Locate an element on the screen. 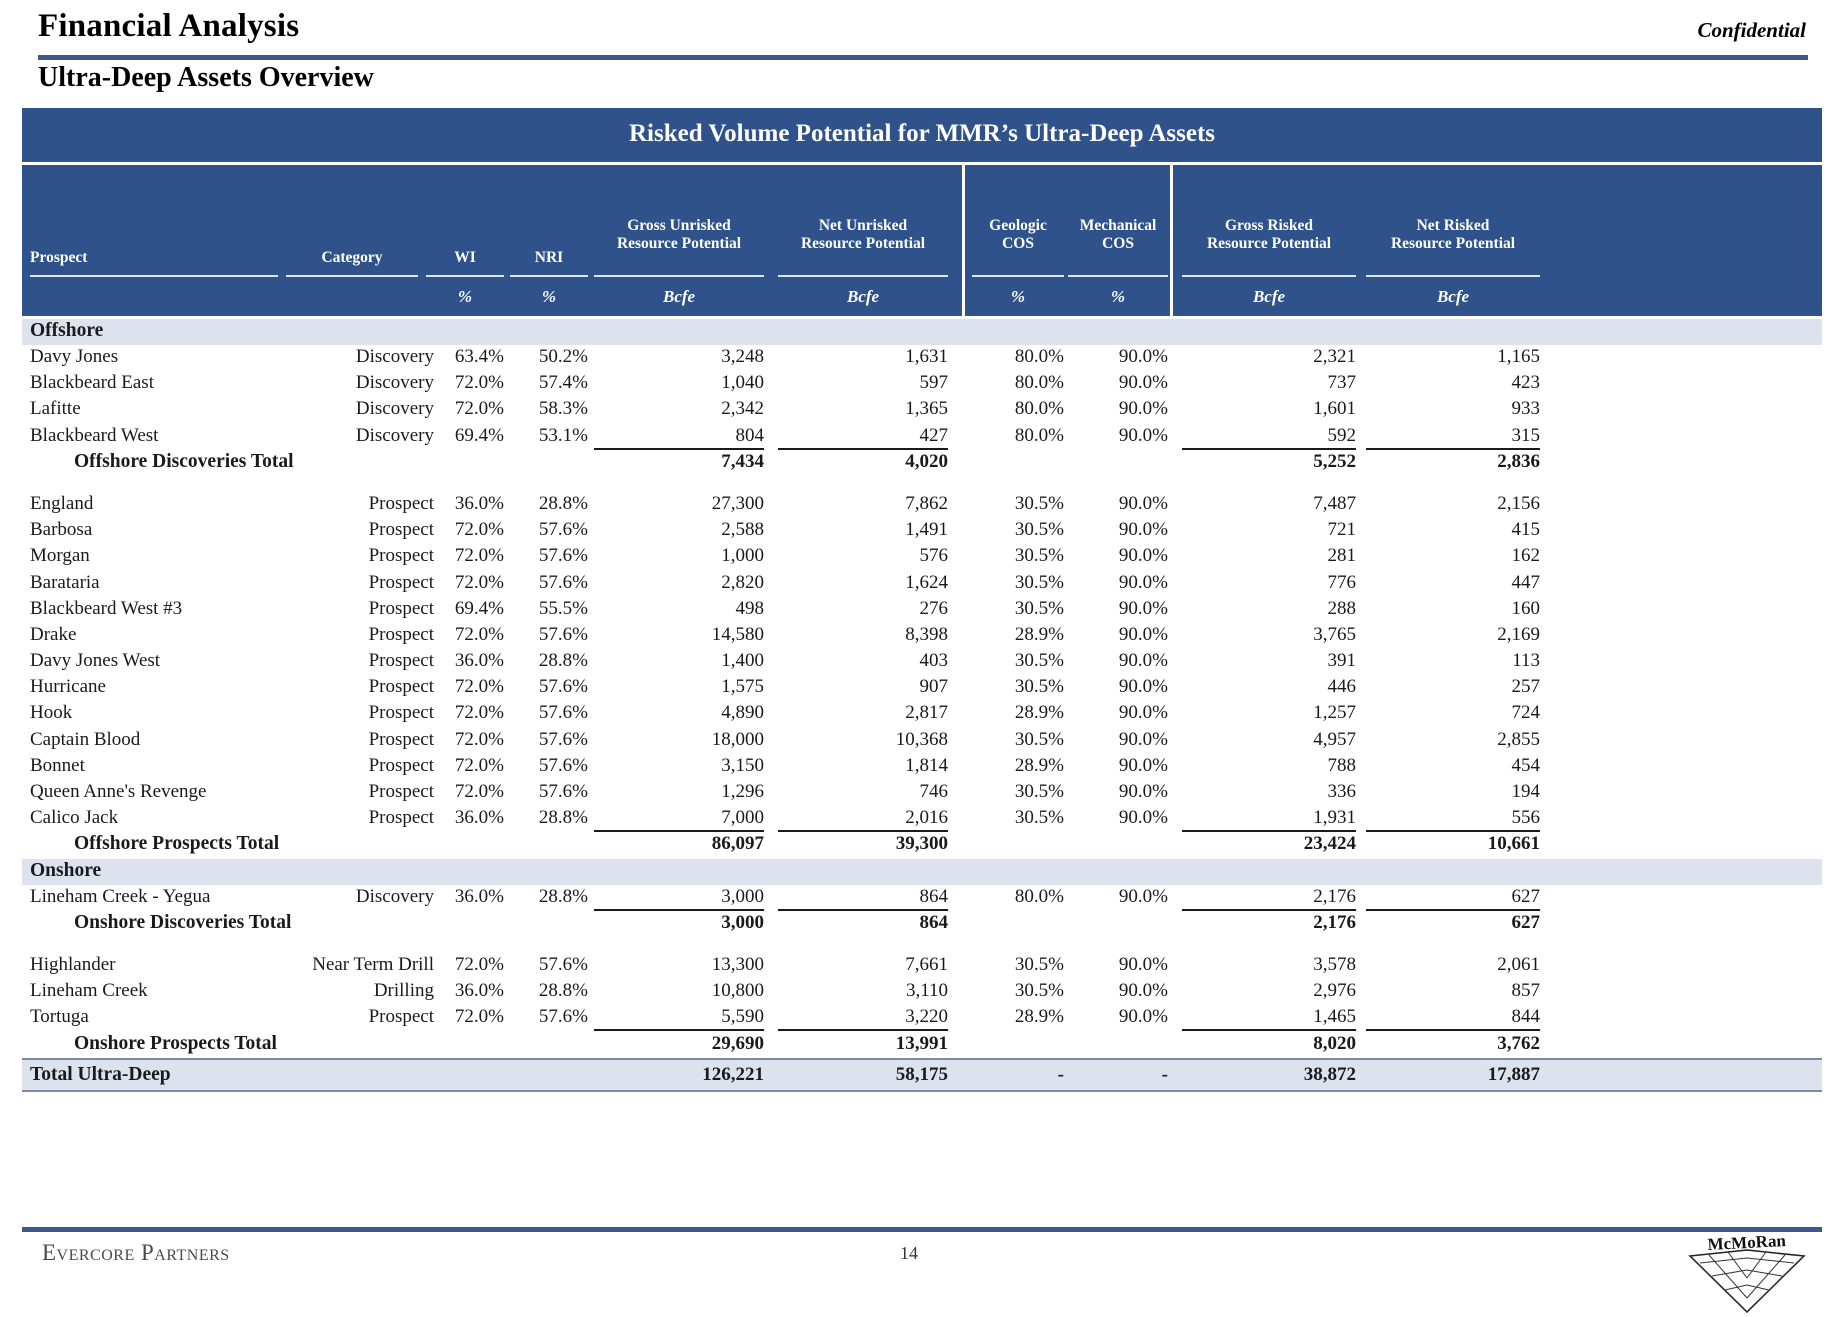 The image size is (1845, 1317). cell-net-risked: 257 is located at coordinates (1526, 687).